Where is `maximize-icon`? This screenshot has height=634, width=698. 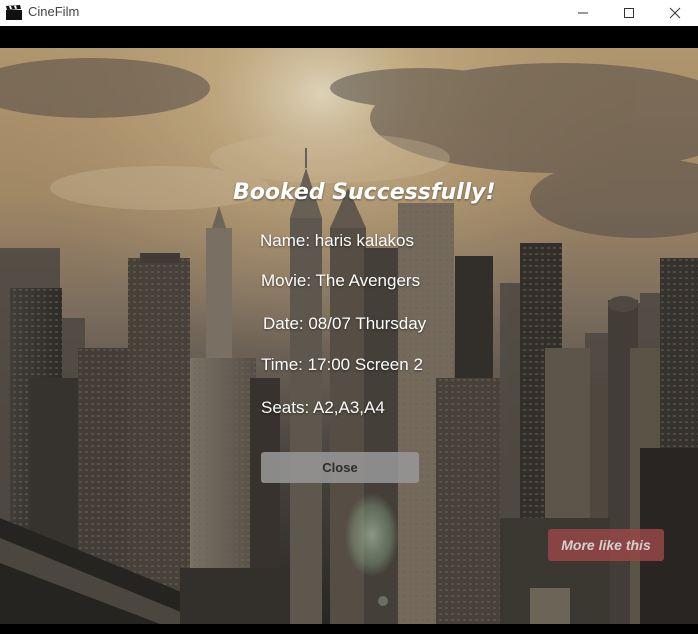 maximize-icon is located at coordinates (629, 13).